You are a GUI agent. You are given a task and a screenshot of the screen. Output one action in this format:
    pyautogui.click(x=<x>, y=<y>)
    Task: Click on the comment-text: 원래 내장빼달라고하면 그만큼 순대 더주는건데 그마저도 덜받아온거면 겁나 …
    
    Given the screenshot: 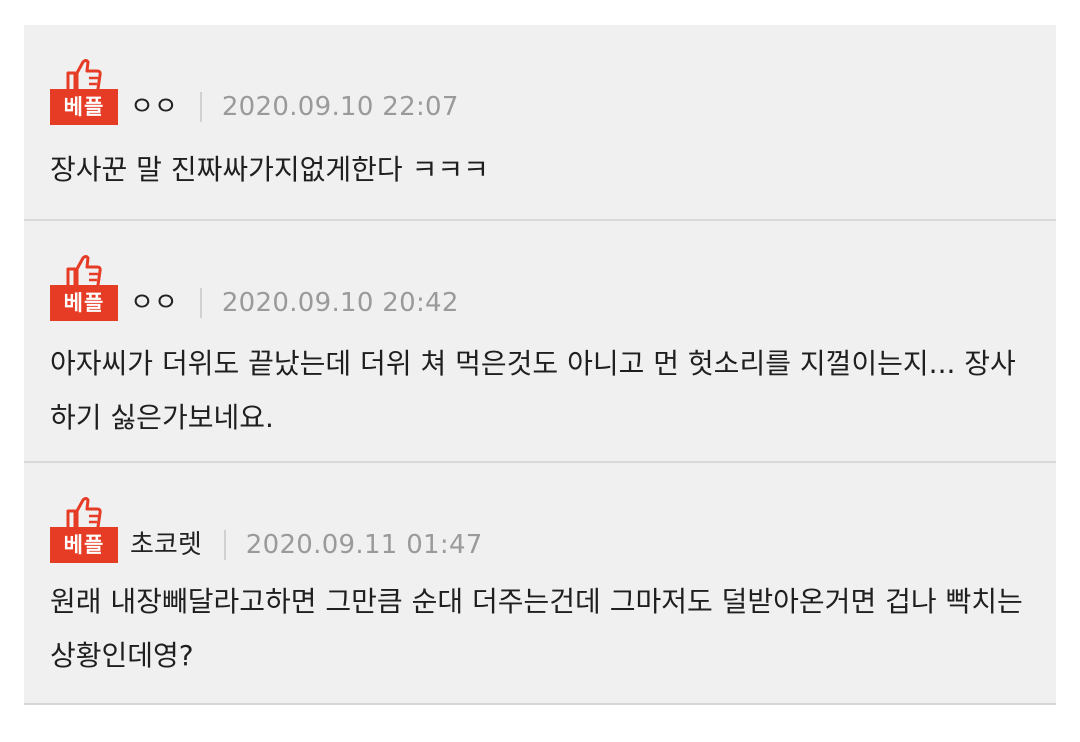 What is the action you would take?
    pyautogui.click(x=536, y=628)
    